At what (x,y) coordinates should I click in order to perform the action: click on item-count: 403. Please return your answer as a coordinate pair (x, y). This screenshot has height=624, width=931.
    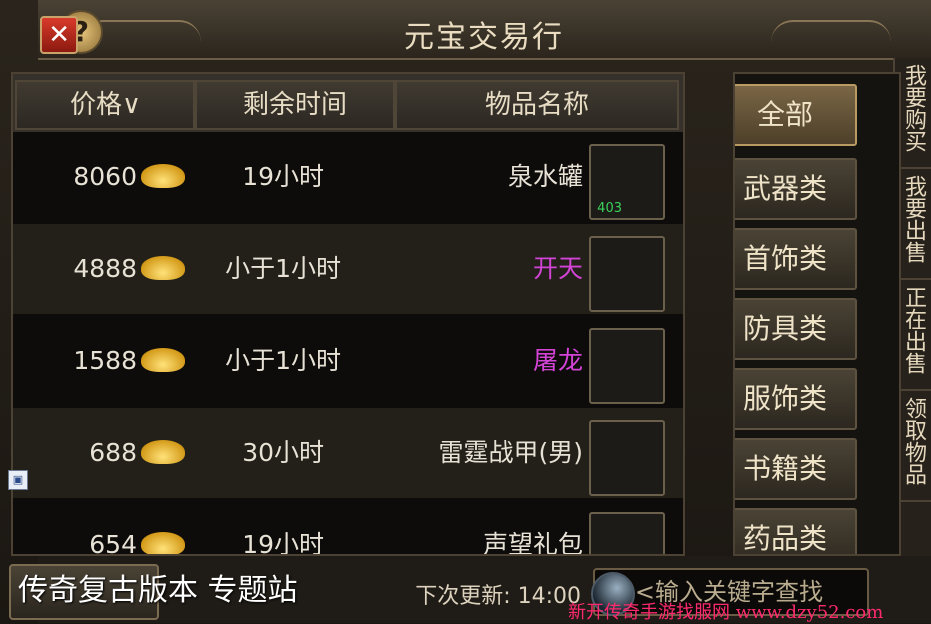
    Looking at the image, I should click on (609, 208).